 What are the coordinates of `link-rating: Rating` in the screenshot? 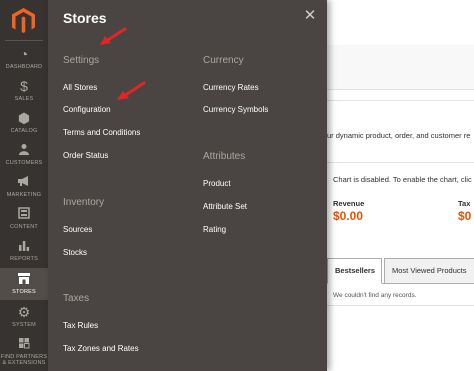 It's located at (214, 229).